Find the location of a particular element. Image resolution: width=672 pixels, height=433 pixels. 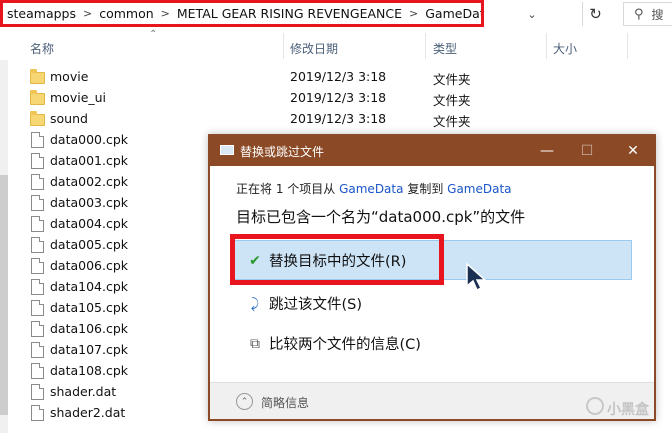

file-name: data005.cpk is located at coordinates (89, 244).